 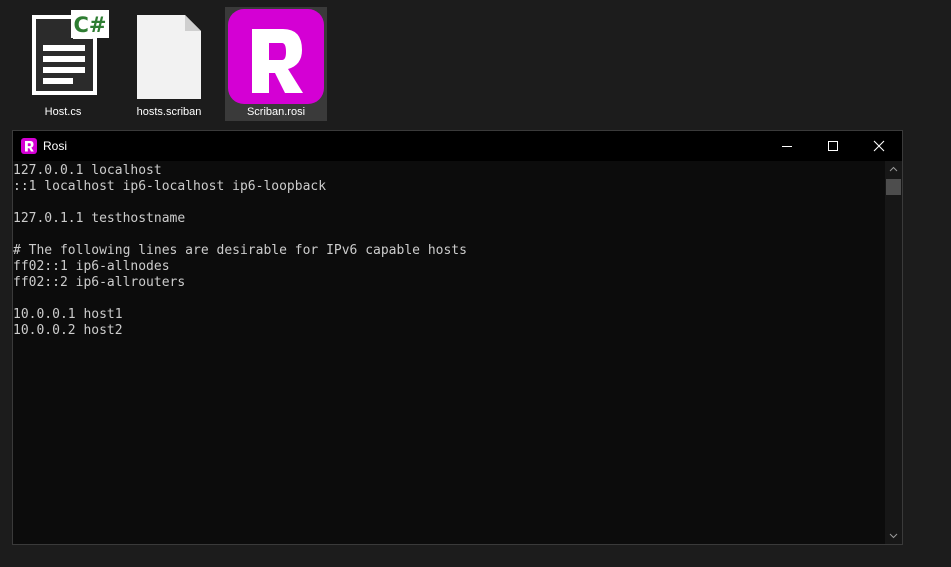 What do you see at coordinates (99, 282) in the screenshot?
I see `terminal-line: ff02::2 ip6-allrouters` at bounding box center [99, 282].